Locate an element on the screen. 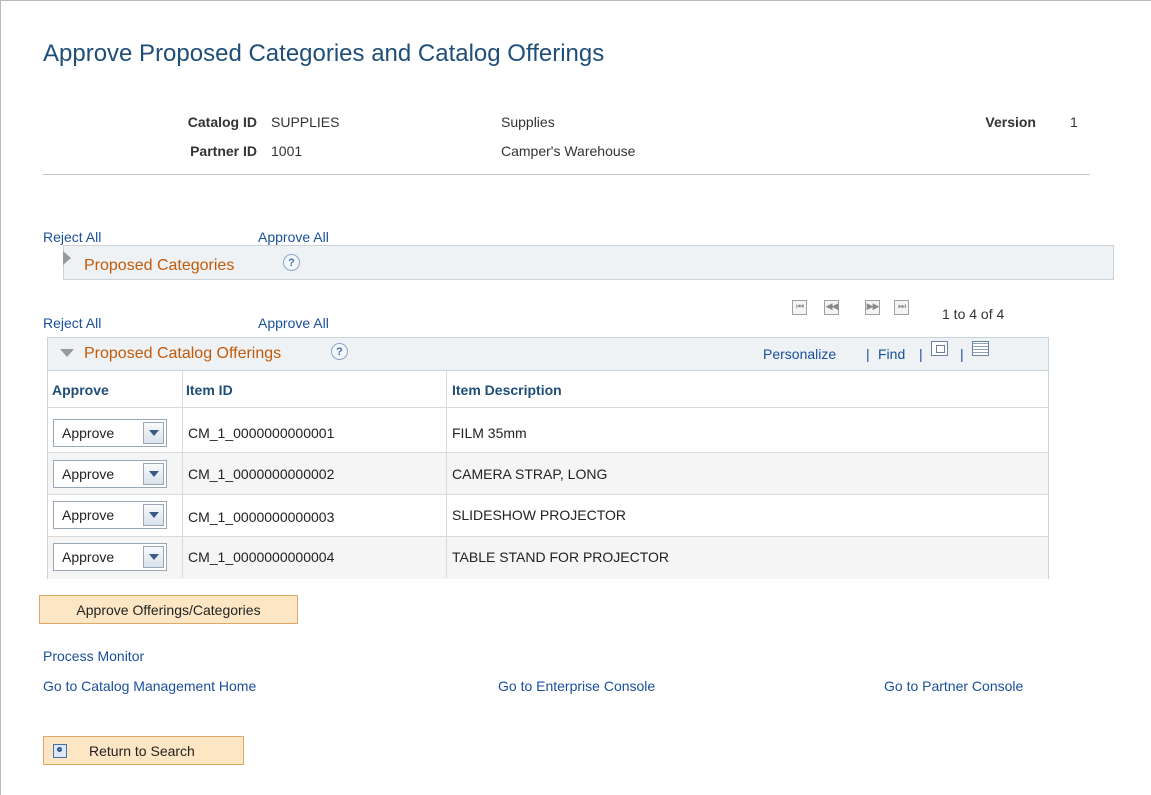  item-id-cell: CM_1_0000000000003 is located at coordinates (261, 517).